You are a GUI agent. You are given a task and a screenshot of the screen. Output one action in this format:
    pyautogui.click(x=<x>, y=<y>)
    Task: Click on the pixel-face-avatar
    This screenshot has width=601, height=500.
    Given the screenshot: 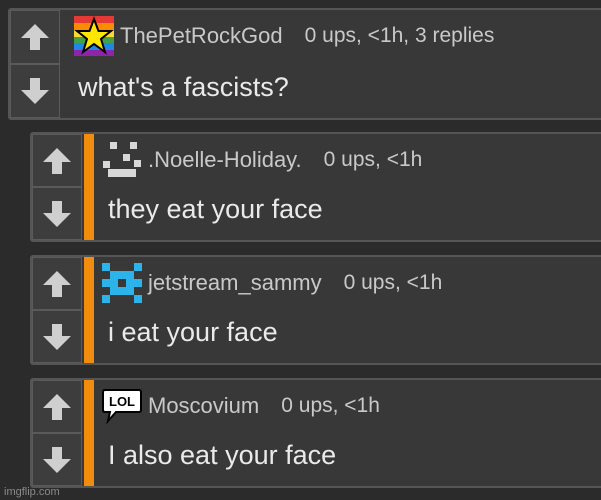 What is the action you would take?
    pyautogui.click(x=122, y=160)
    